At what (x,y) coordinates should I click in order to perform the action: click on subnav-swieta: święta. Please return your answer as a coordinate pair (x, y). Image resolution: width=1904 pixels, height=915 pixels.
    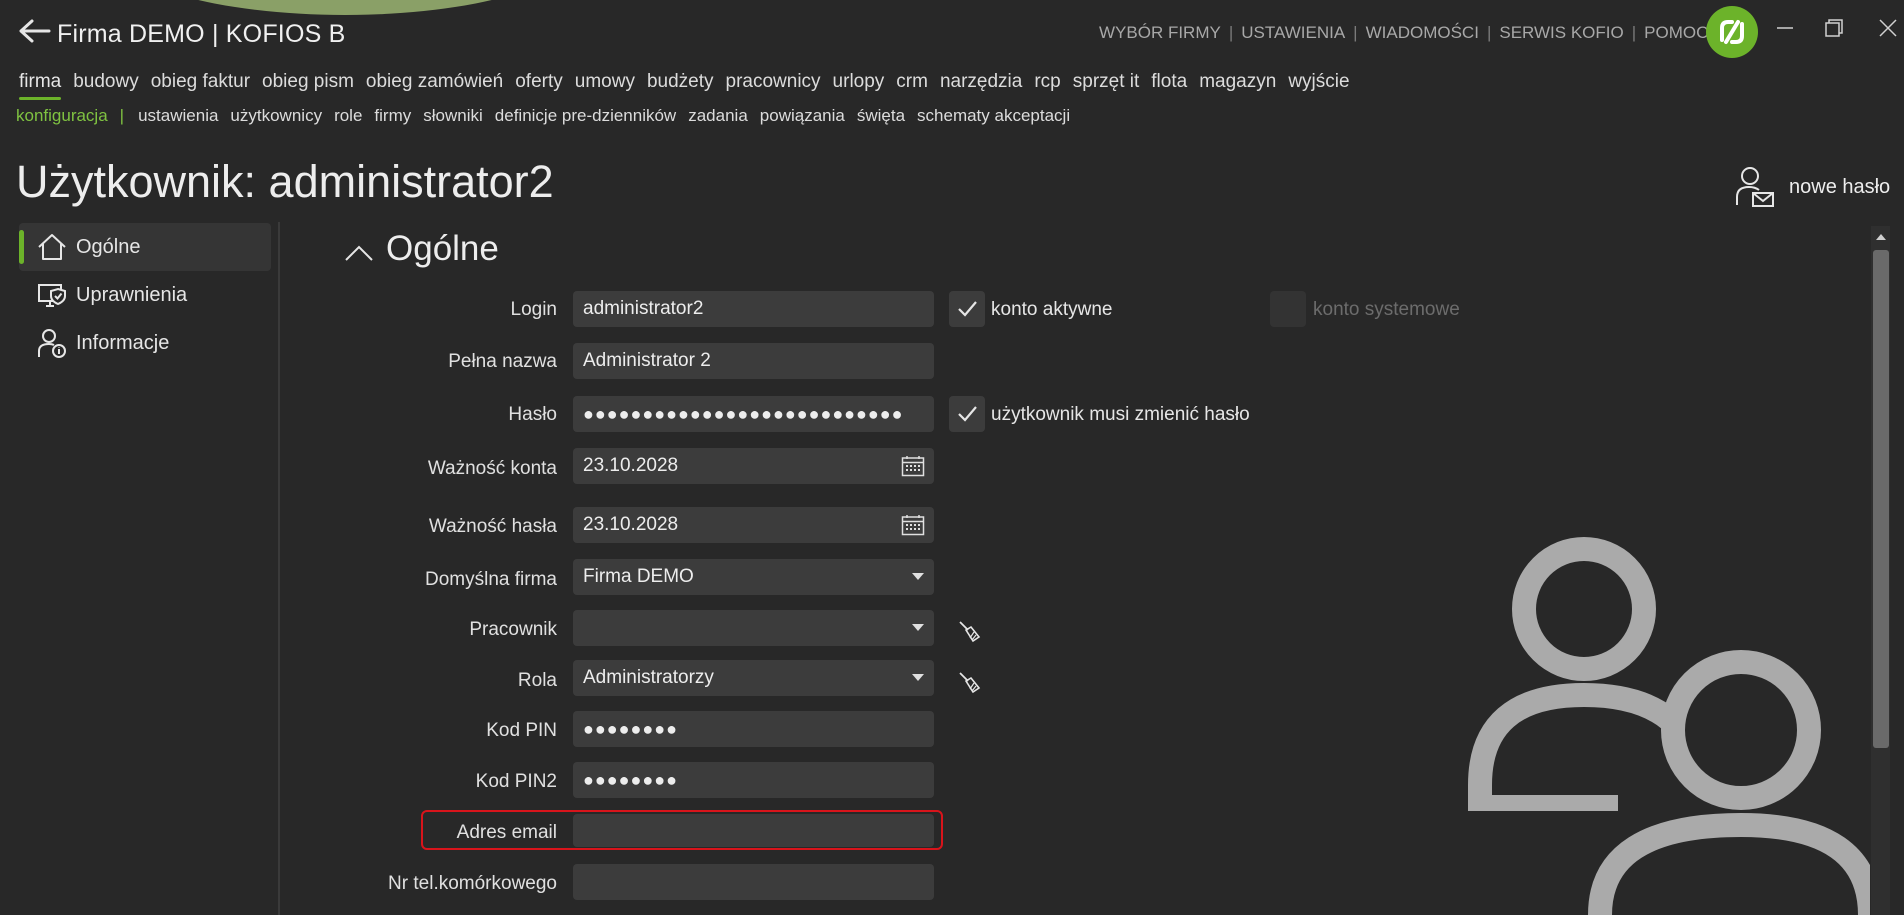
    Looking at the image, I should click on (881, 116).